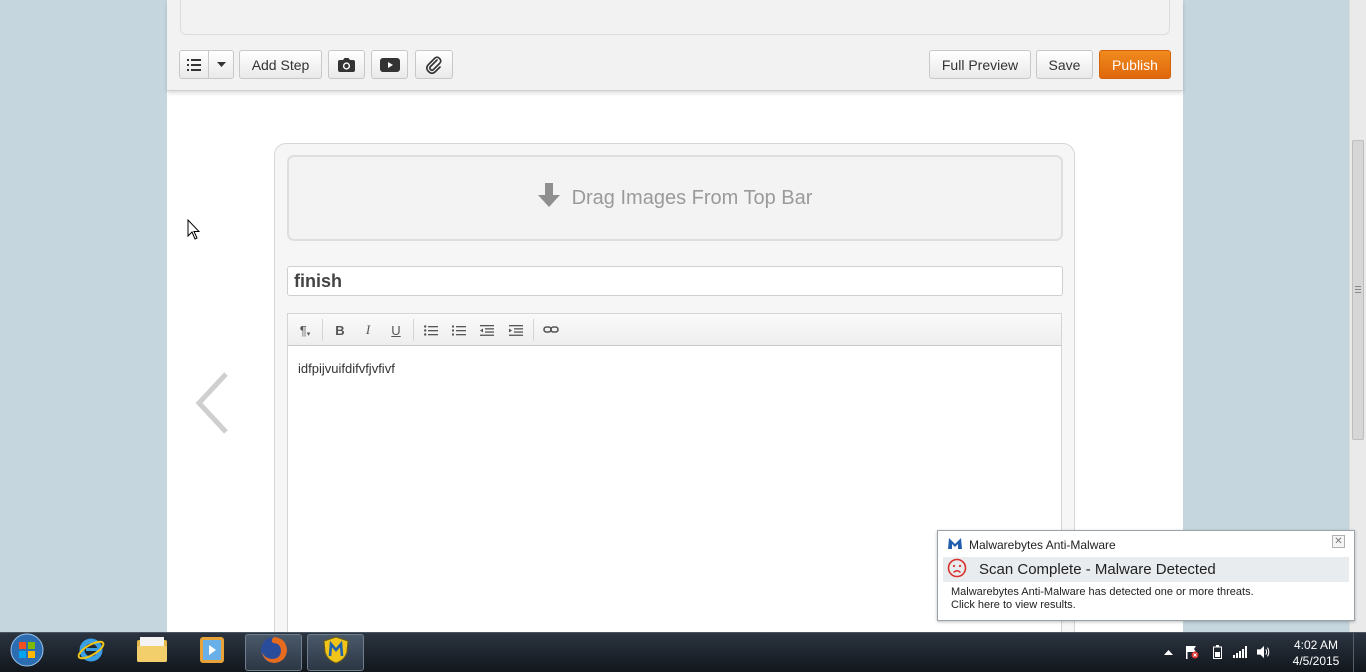 Image resolution: width=1366 pixels, height=672 pixels. Describe the element at coordinates (554, 198) in the screenshot. I see `arrow-down-icon` at that location.